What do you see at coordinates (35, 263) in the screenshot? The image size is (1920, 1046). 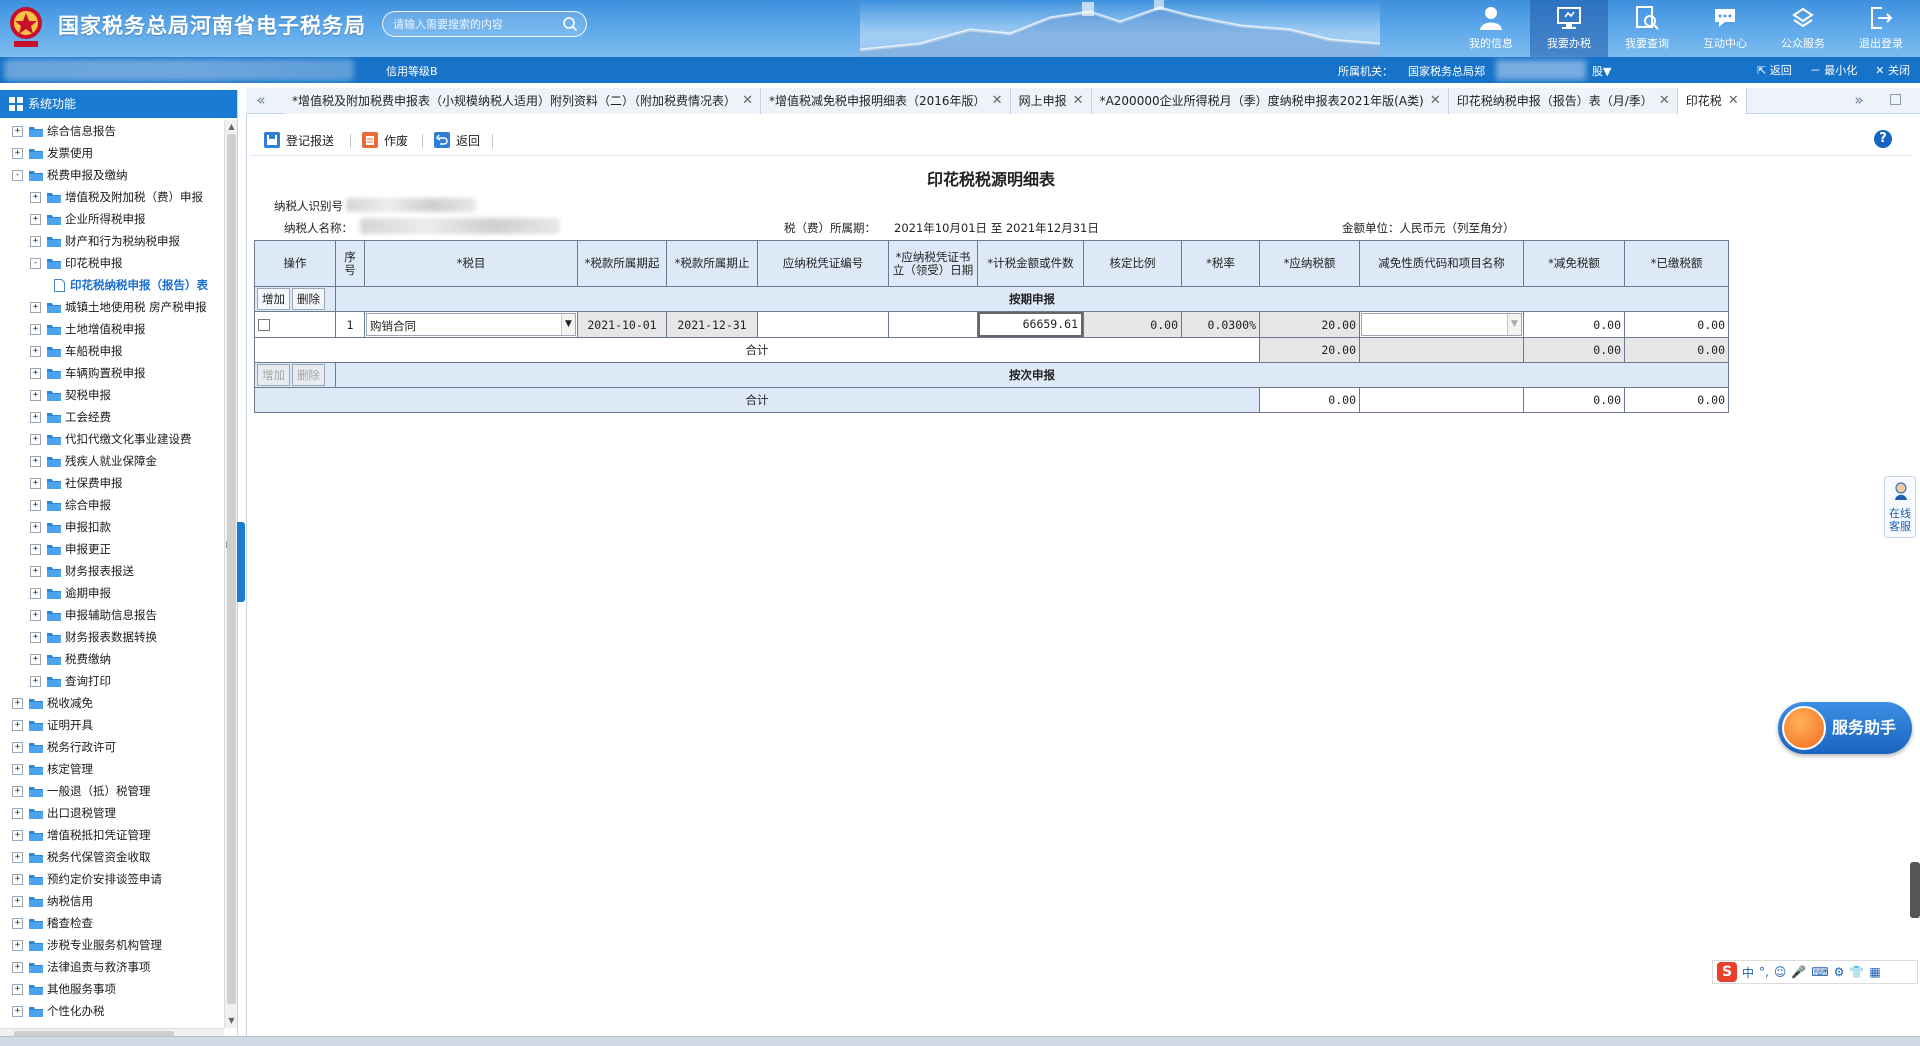 I see `collapse-icon: -` at bounding box center [35, 263].